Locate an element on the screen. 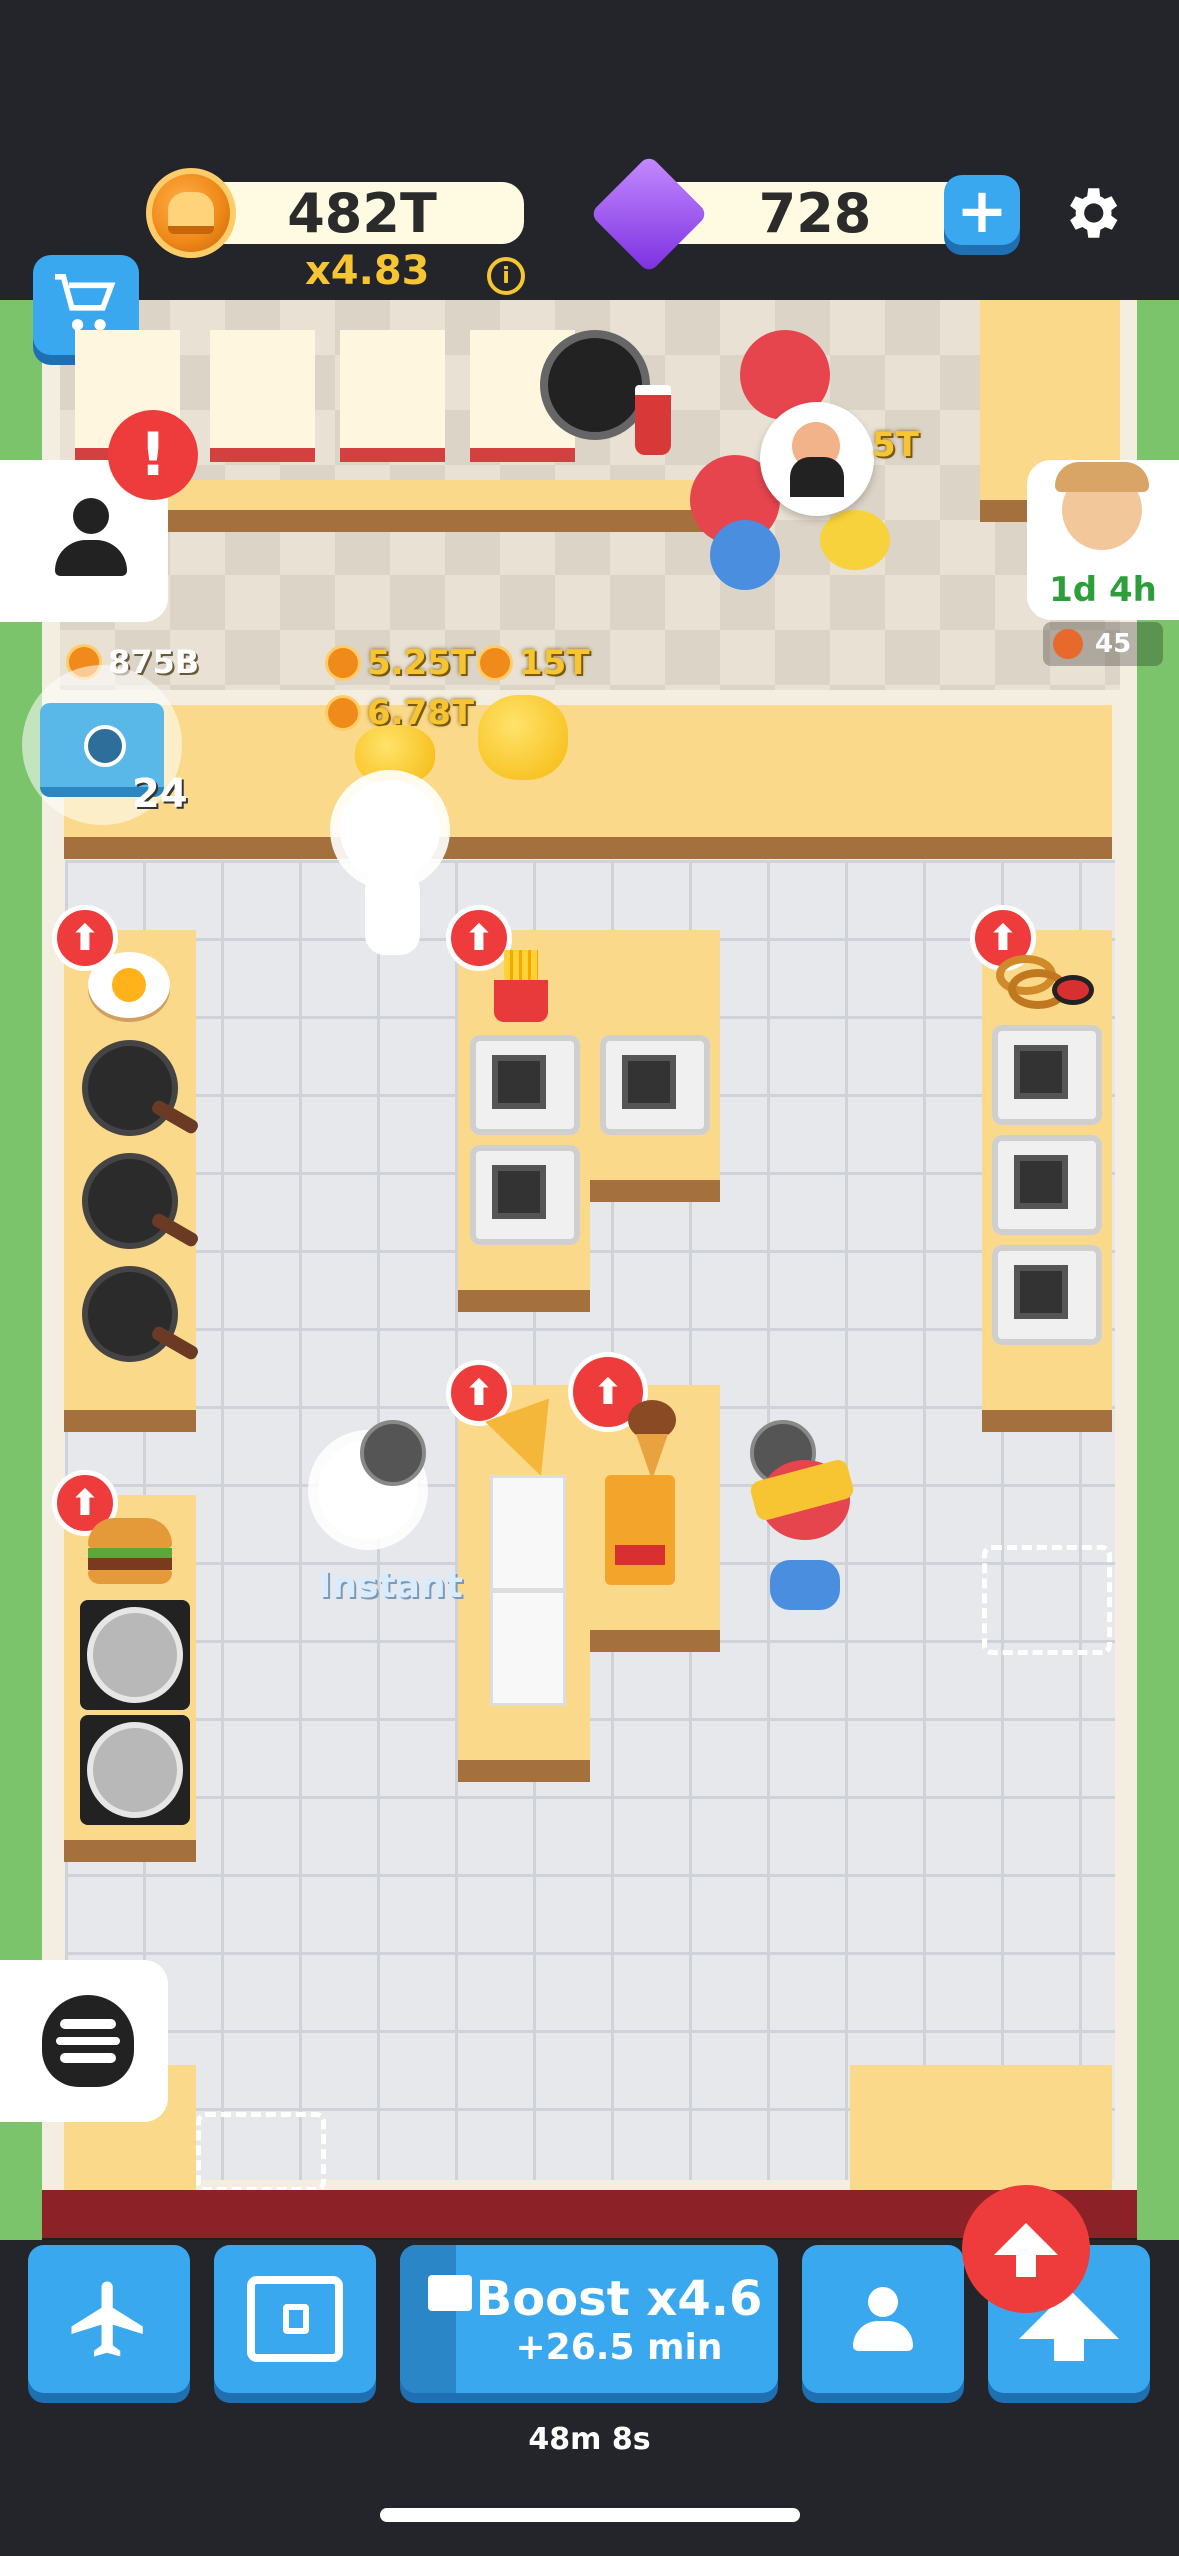 The image size is (1179, 2556). coin-amount: 482T is located at coordinates (362, 213).